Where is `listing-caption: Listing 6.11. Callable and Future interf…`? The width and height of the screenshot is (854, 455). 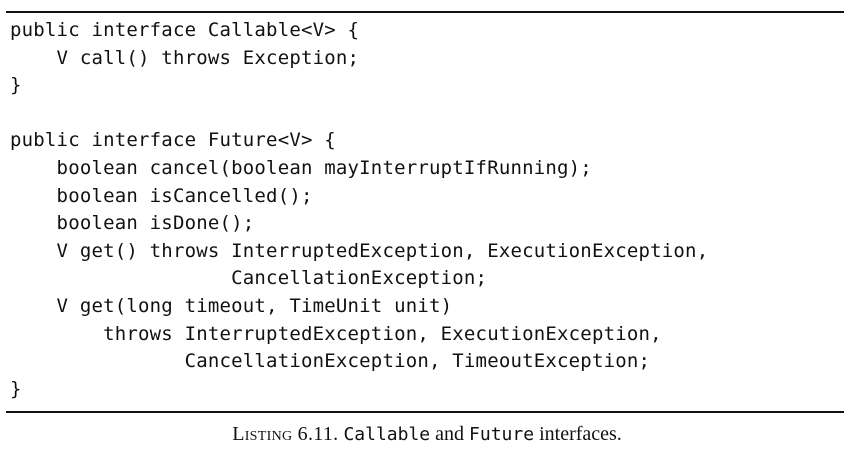 listing-caption: Listing 6.11. Callable and Future interf… is located at coordinates (427, 434).